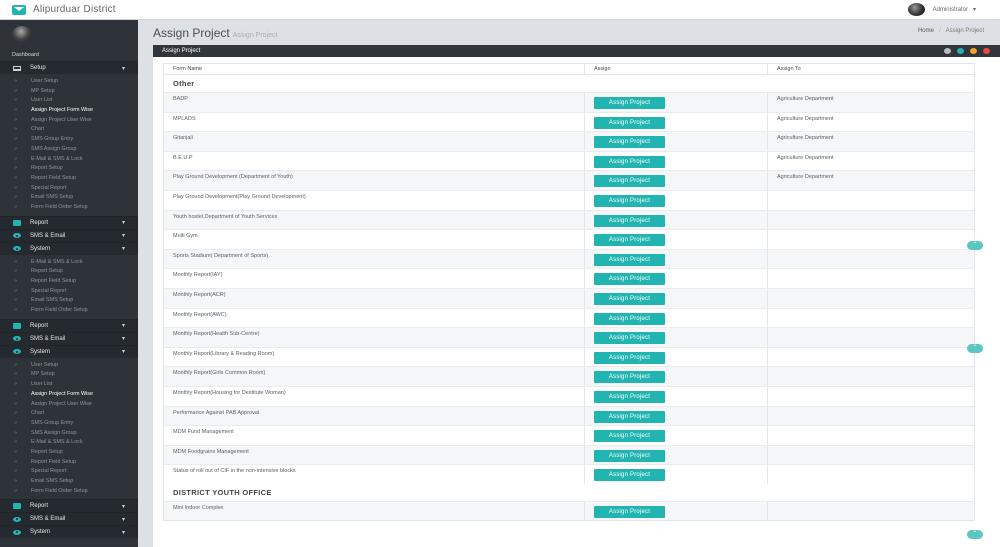  Describe the element at coordinates (17, 222) in the screenshot. I see `monitor-icon` at that location.